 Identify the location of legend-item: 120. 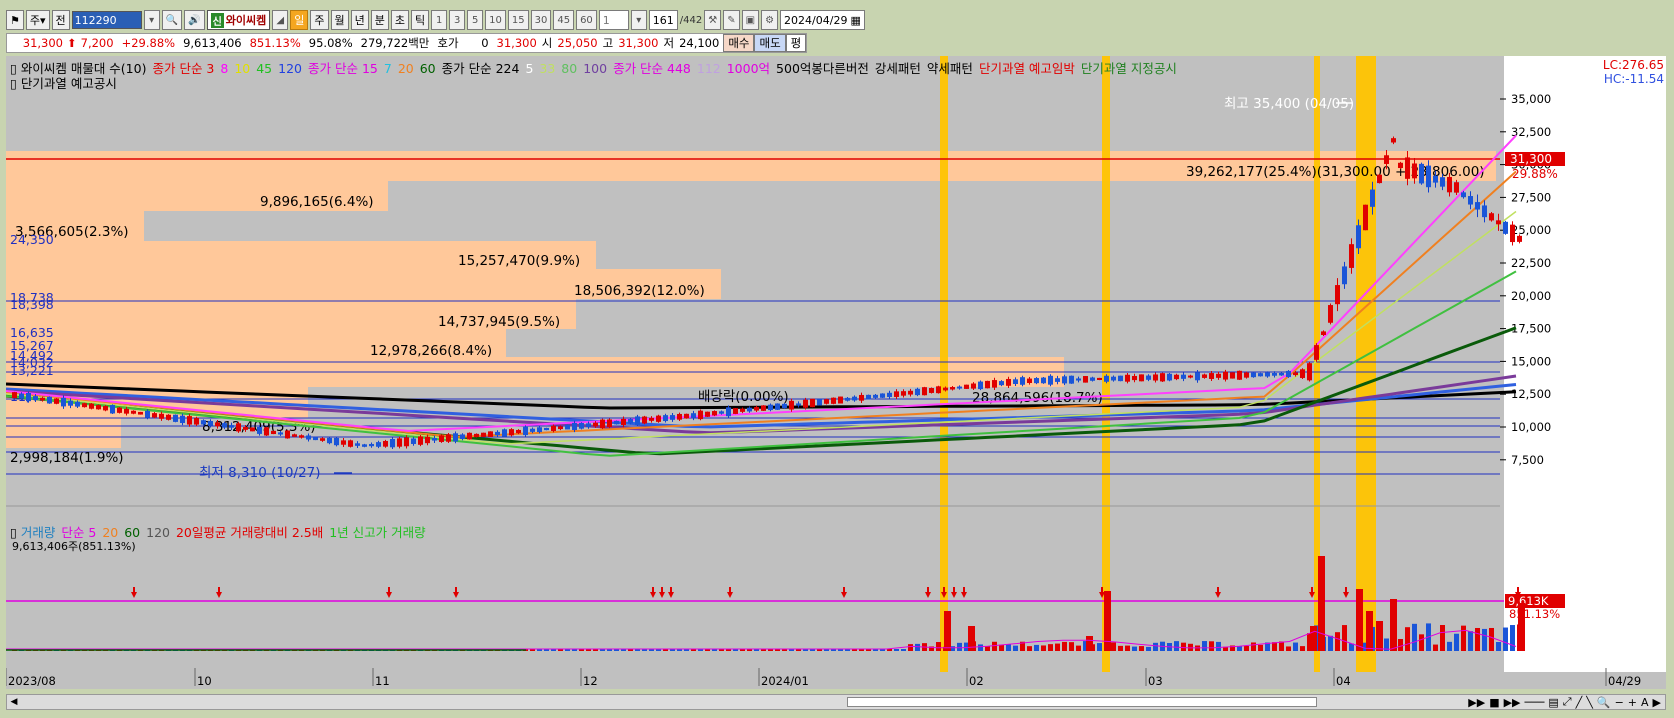
(290, 68).